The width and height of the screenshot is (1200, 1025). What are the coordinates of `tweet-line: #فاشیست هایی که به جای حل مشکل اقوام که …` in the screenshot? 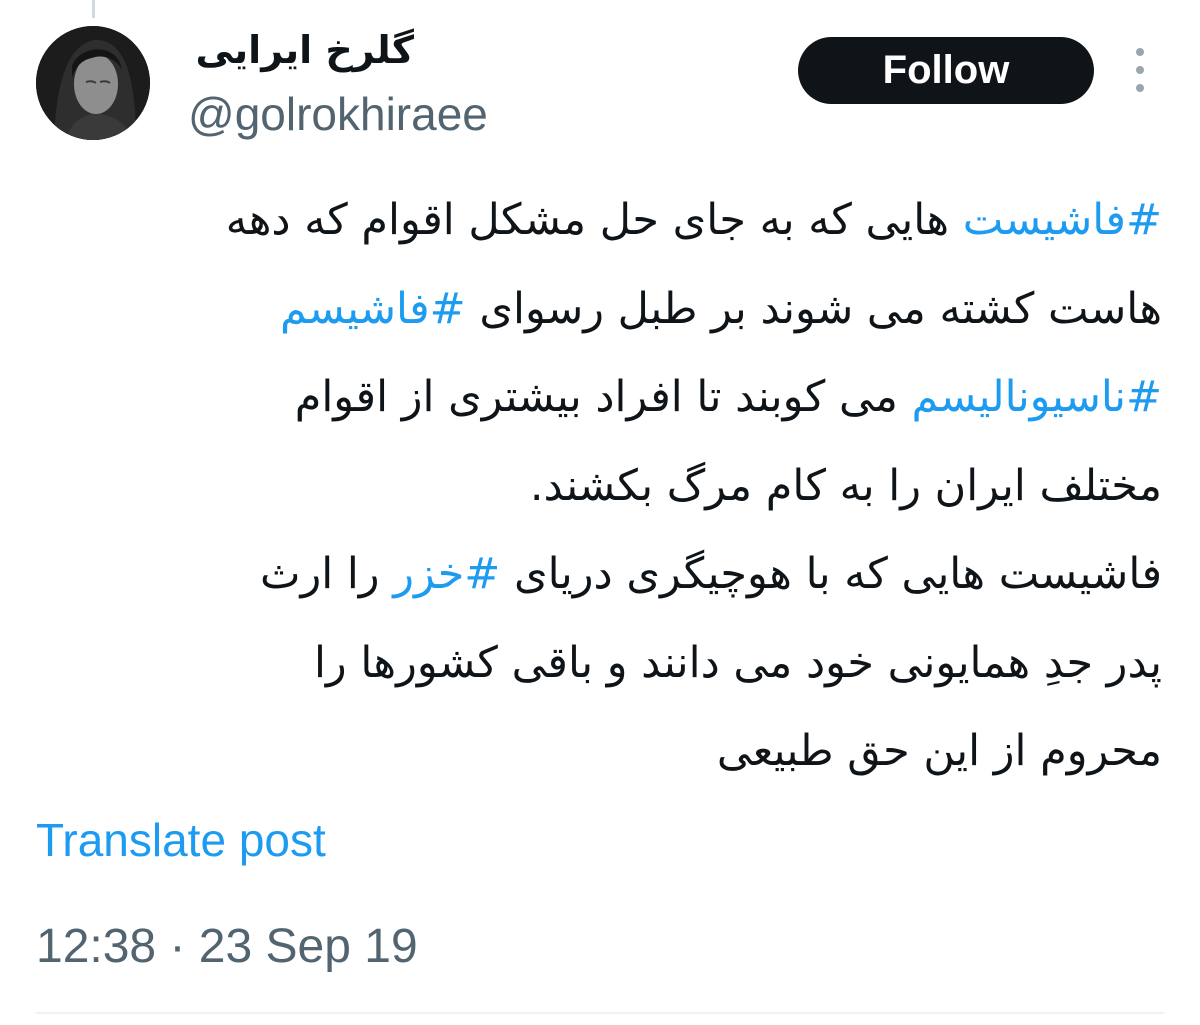 It's located at (597, 220).